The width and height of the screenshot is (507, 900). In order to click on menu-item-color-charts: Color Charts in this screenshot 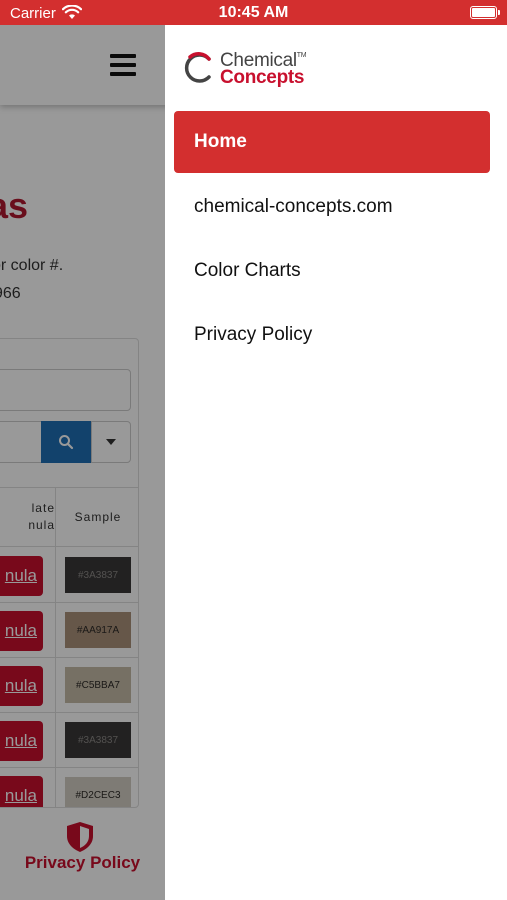, I will do `click(332, 271)`.